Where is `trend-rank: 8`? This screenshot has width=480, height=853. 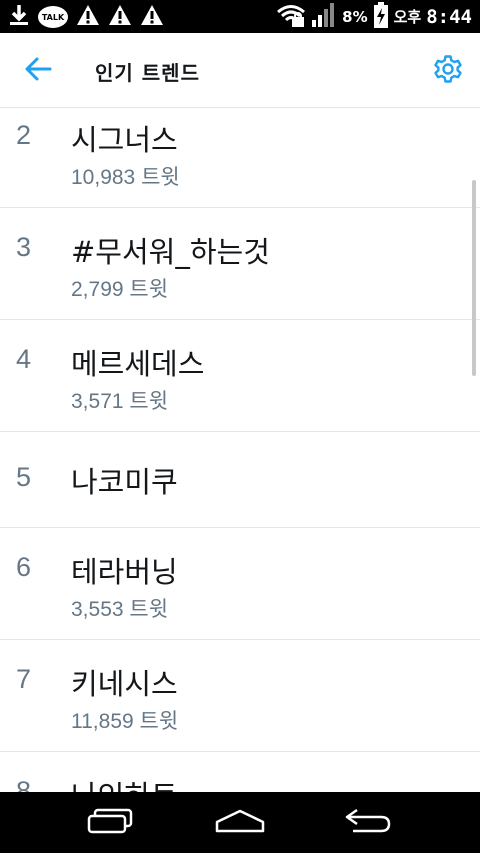 trend-rank: 8 is located at coordinates (24, 784).